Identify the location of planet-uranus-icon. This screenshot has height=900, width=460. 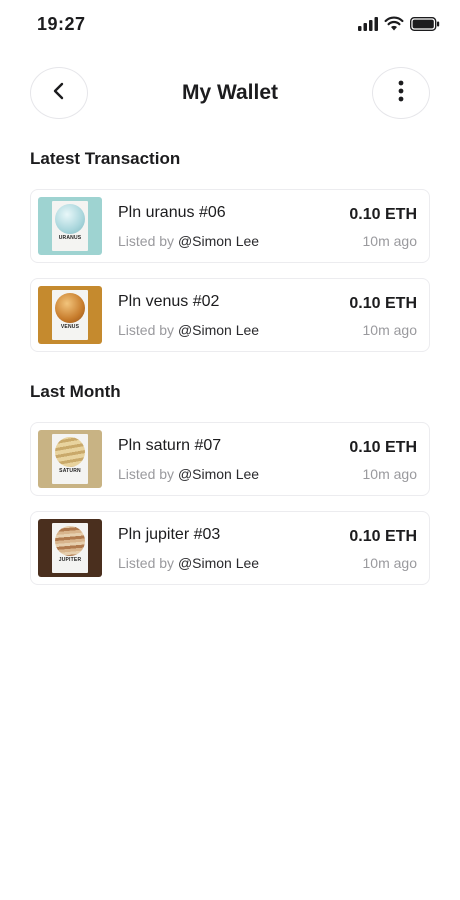
(70, 219).